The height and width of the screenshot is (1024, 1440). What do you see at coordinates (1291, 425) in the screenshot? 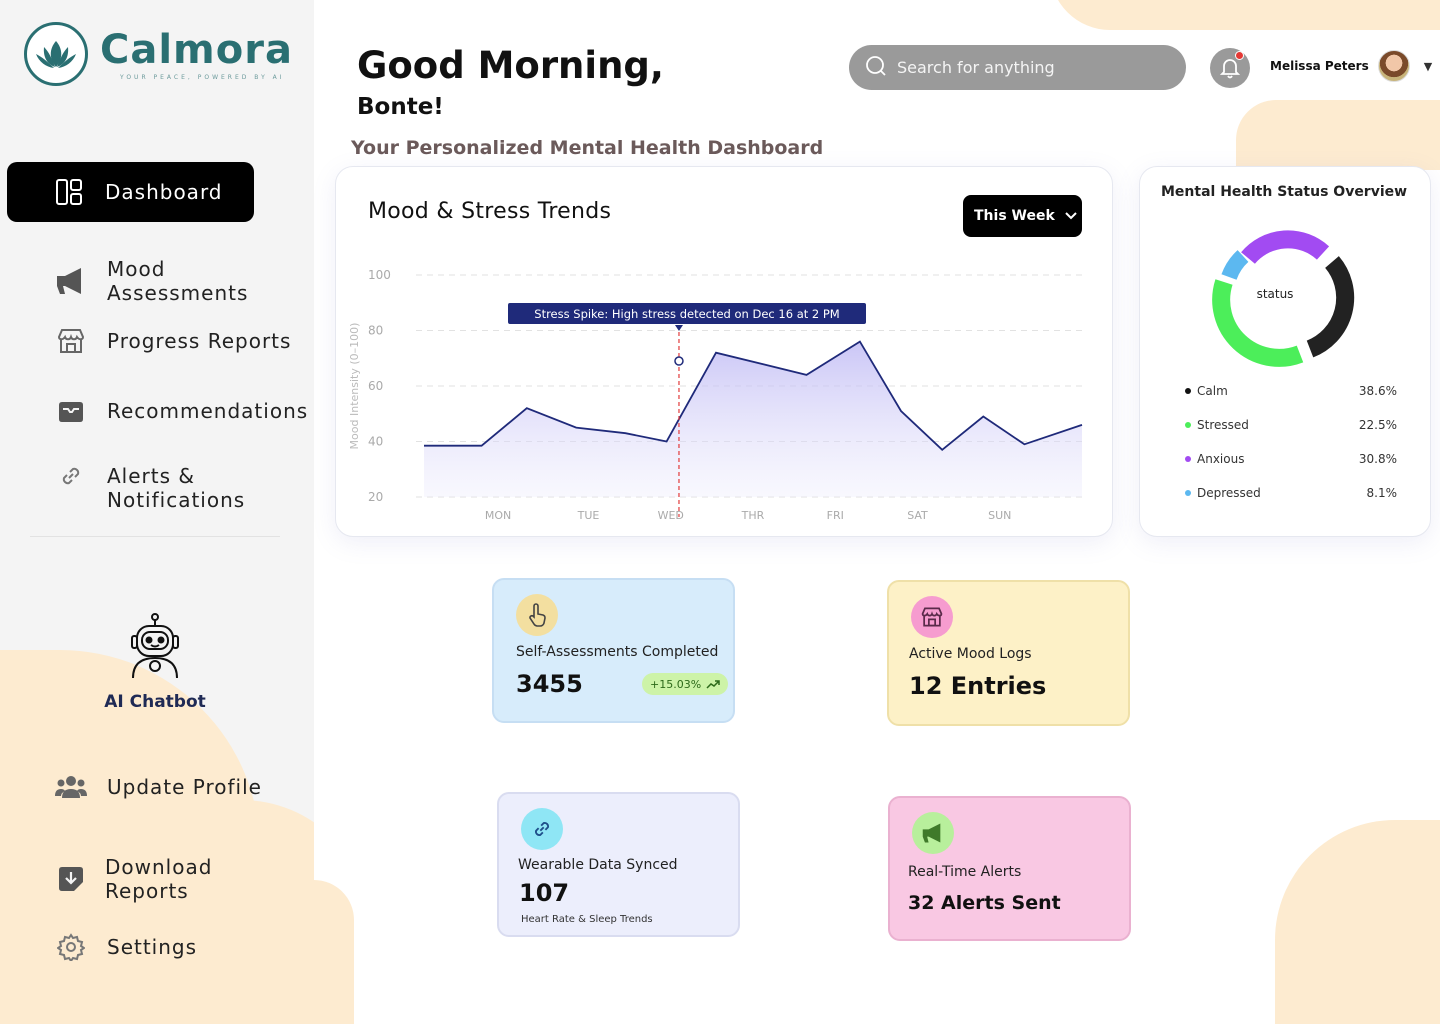
I see `legend-item: Stressed 22.5%` at bounding box center [1291, 425].